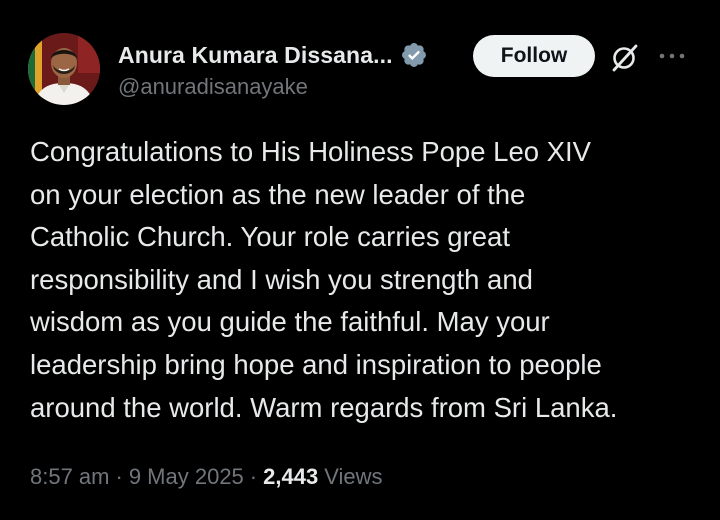 The width and height of the screenshot is (720, 520). Describe the element at coordinates (186, 477) in the screenshot. I see `tweet-date: 9 May 2025` at that location.